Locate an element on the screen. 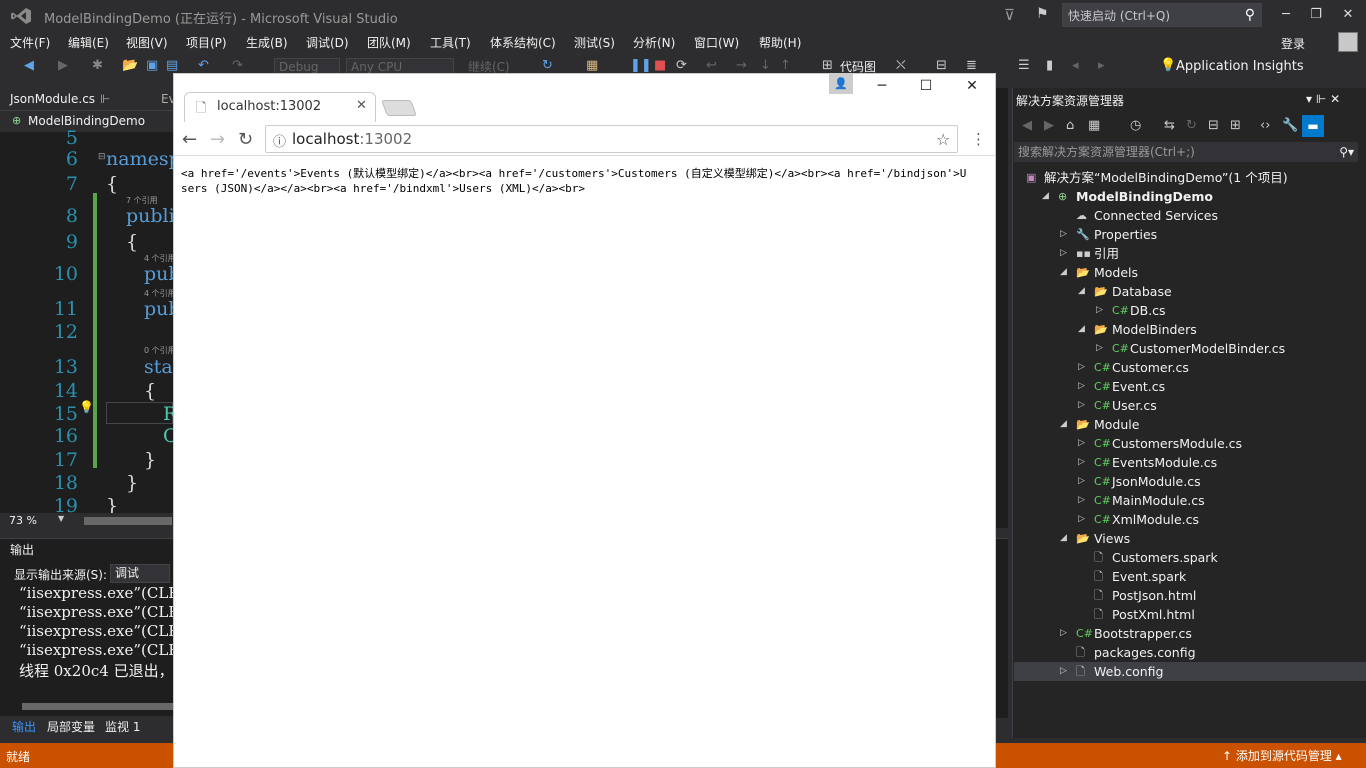 The image size is (1366, 768). menu-test: 测试(S) is located at coordinates (594, 42).